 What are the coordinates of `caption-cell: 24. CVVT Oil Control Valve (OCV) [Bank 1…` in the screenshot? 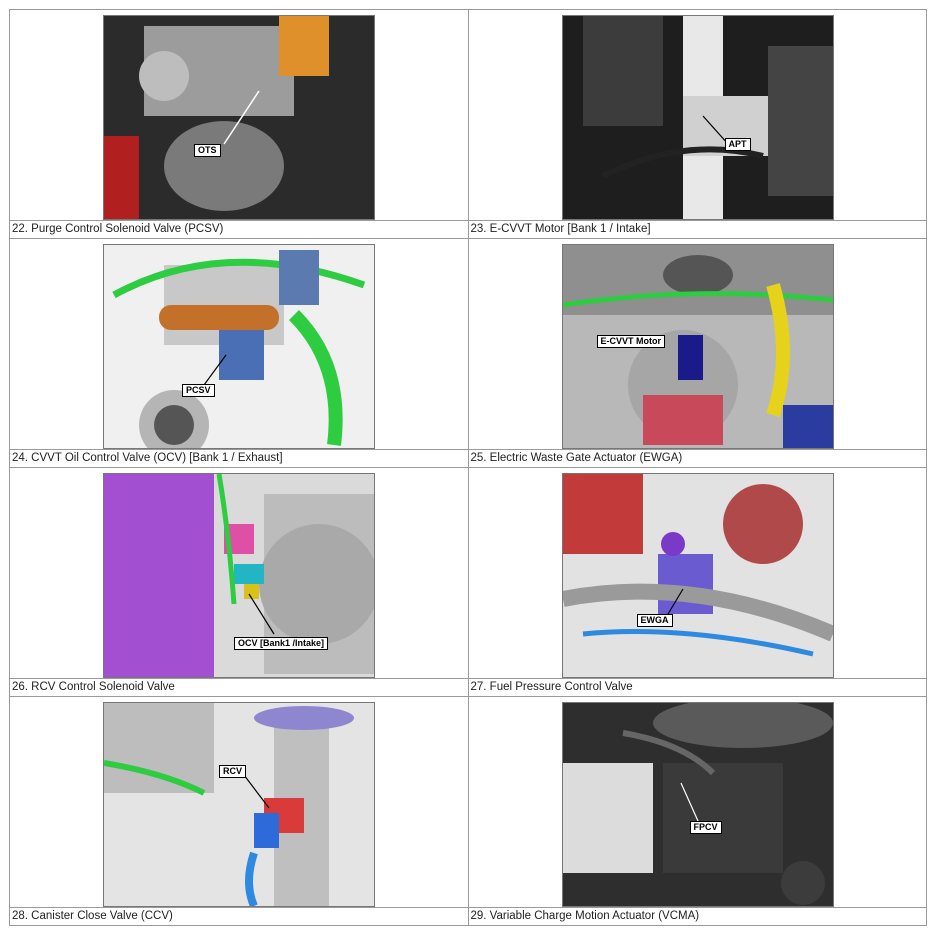 It's located at (239, 458).